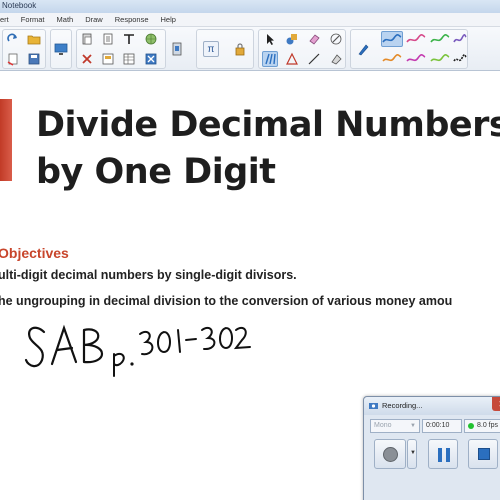 This screenshot has width=500, height=500. I want to click on record-options-button: ▼, so click(412, 454).